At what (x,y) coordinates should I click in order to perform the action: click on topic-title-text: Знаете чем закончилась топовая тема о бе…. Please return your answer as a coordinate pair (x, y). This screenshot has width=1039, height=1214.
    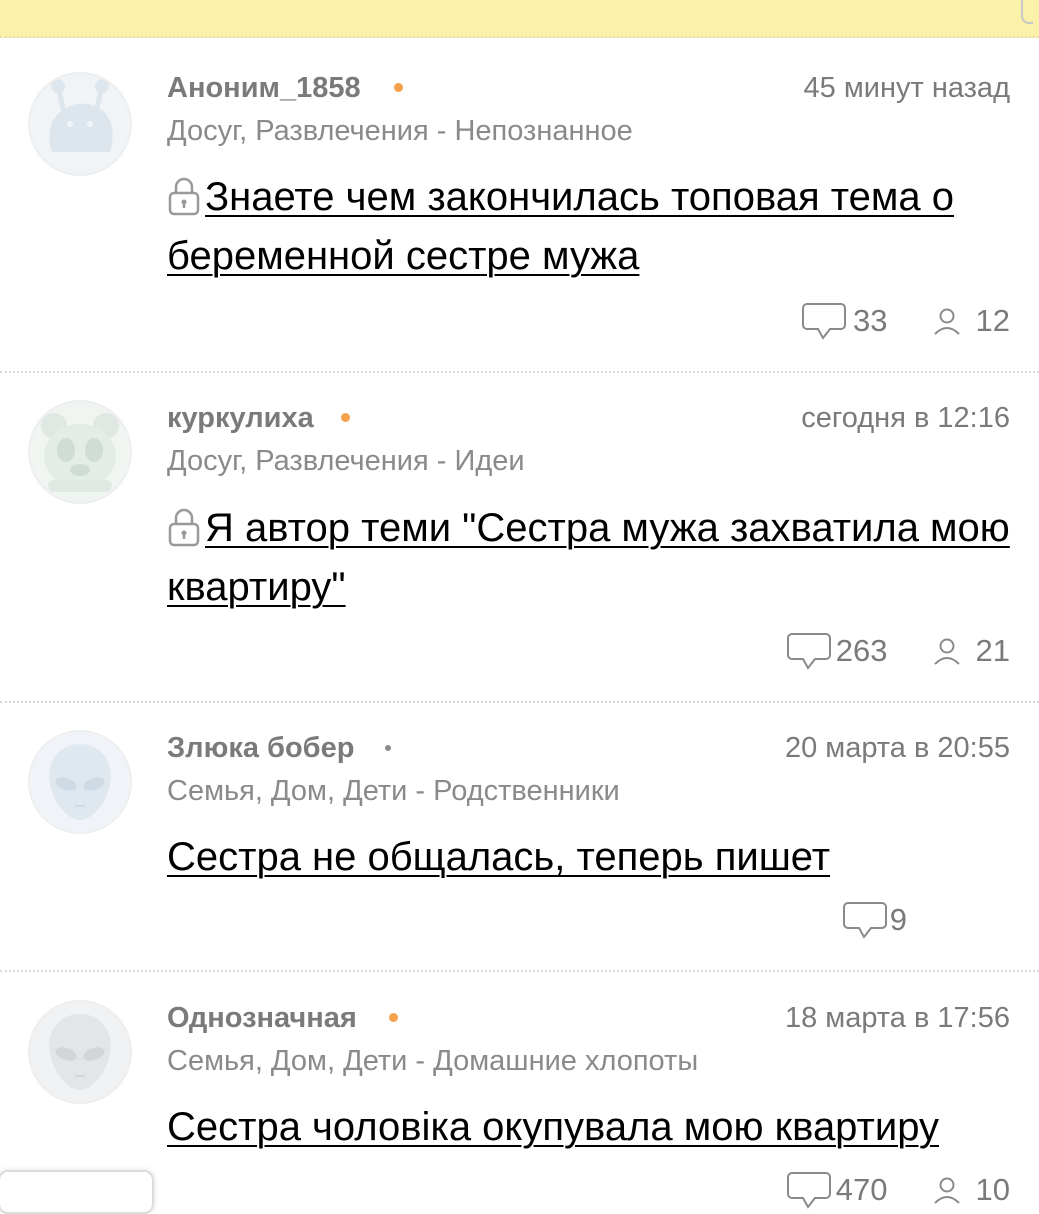
    Looking at the image, I should click on (560, 226).